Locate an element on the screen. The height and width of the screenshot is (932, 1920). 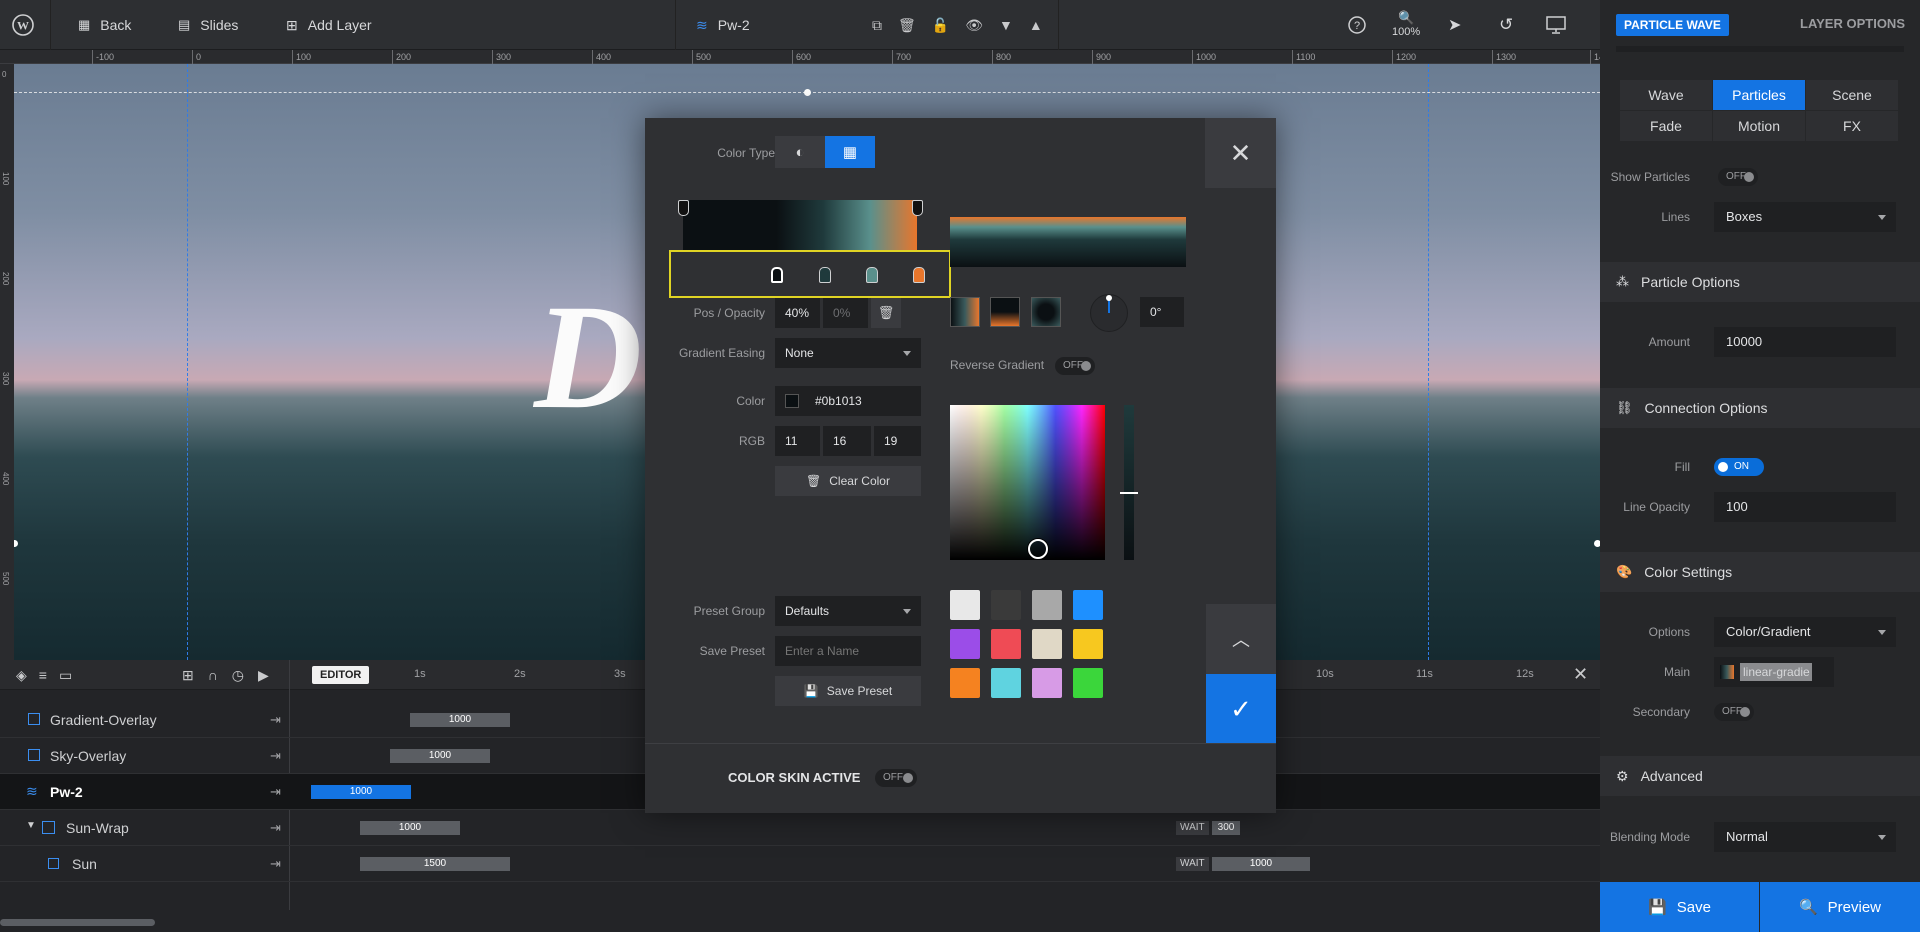
radial-gradient-icon is located at coordinates (1046, 312).